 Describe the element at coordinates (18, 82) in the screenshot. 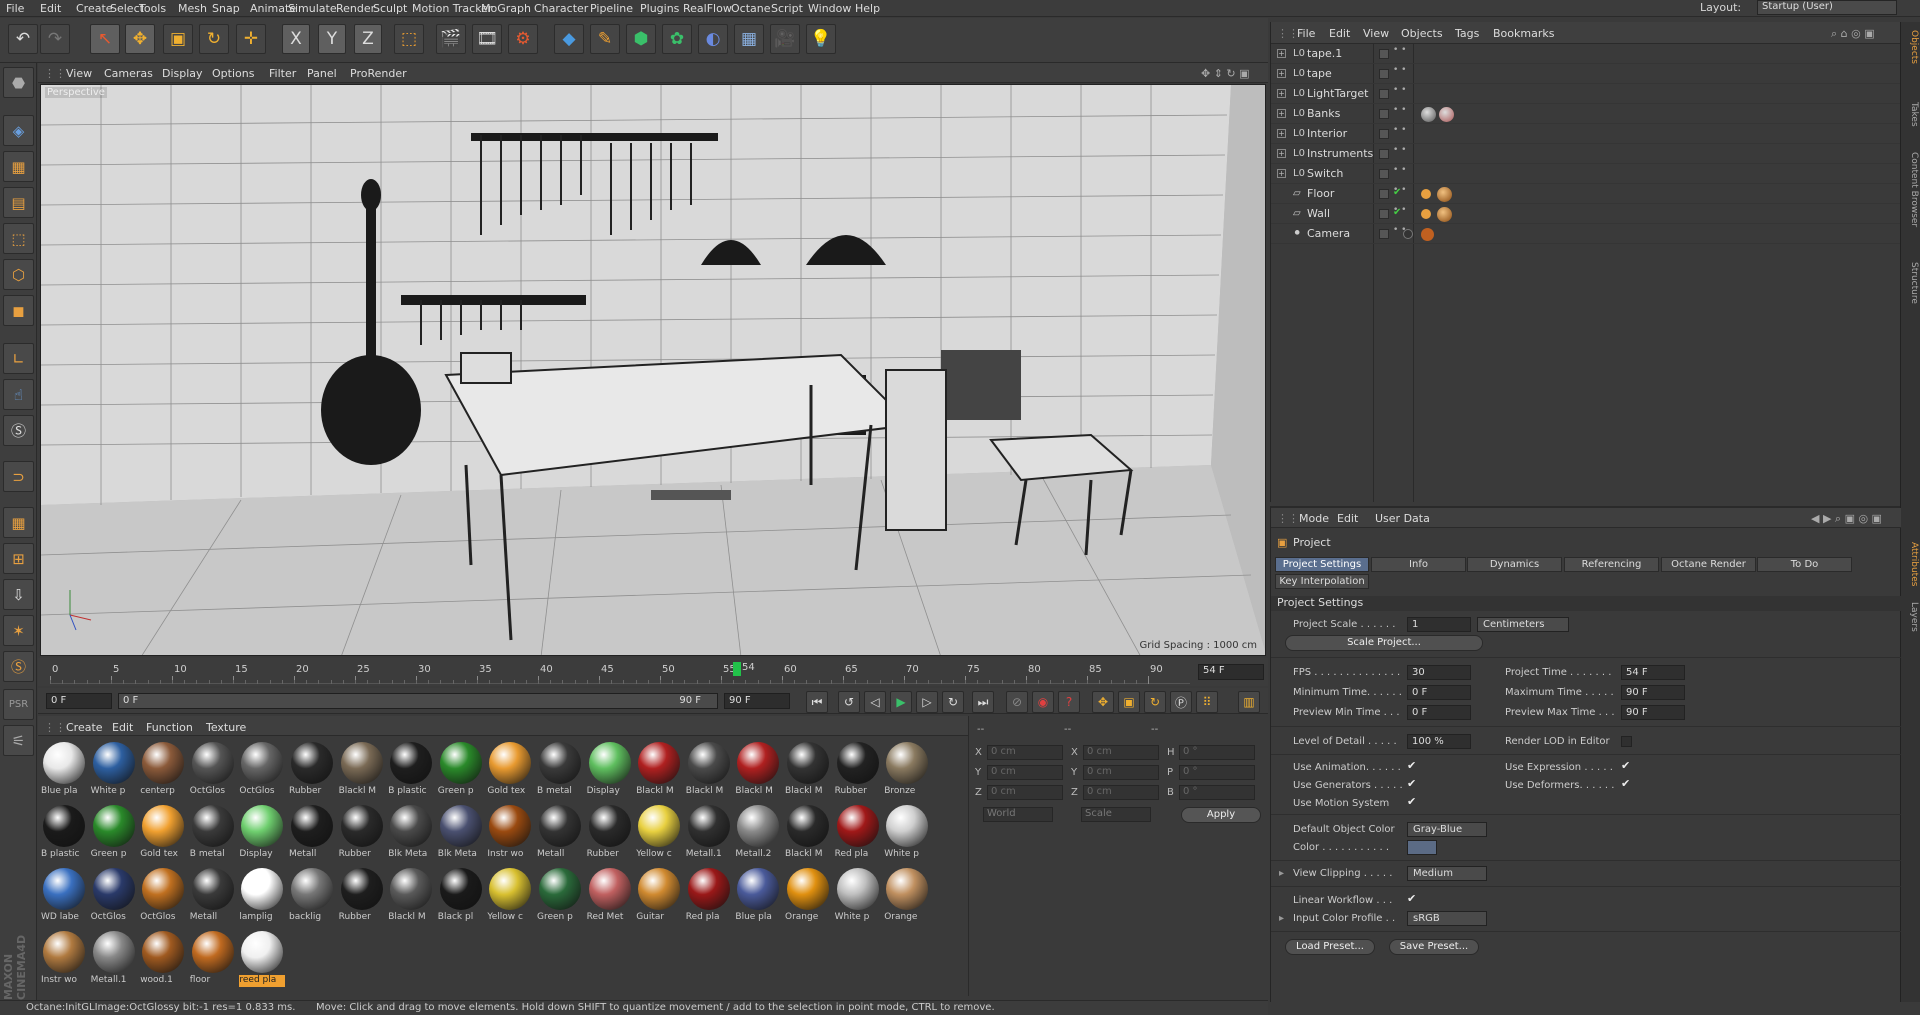

I see `make-editable-icon: ⬣` at that location.